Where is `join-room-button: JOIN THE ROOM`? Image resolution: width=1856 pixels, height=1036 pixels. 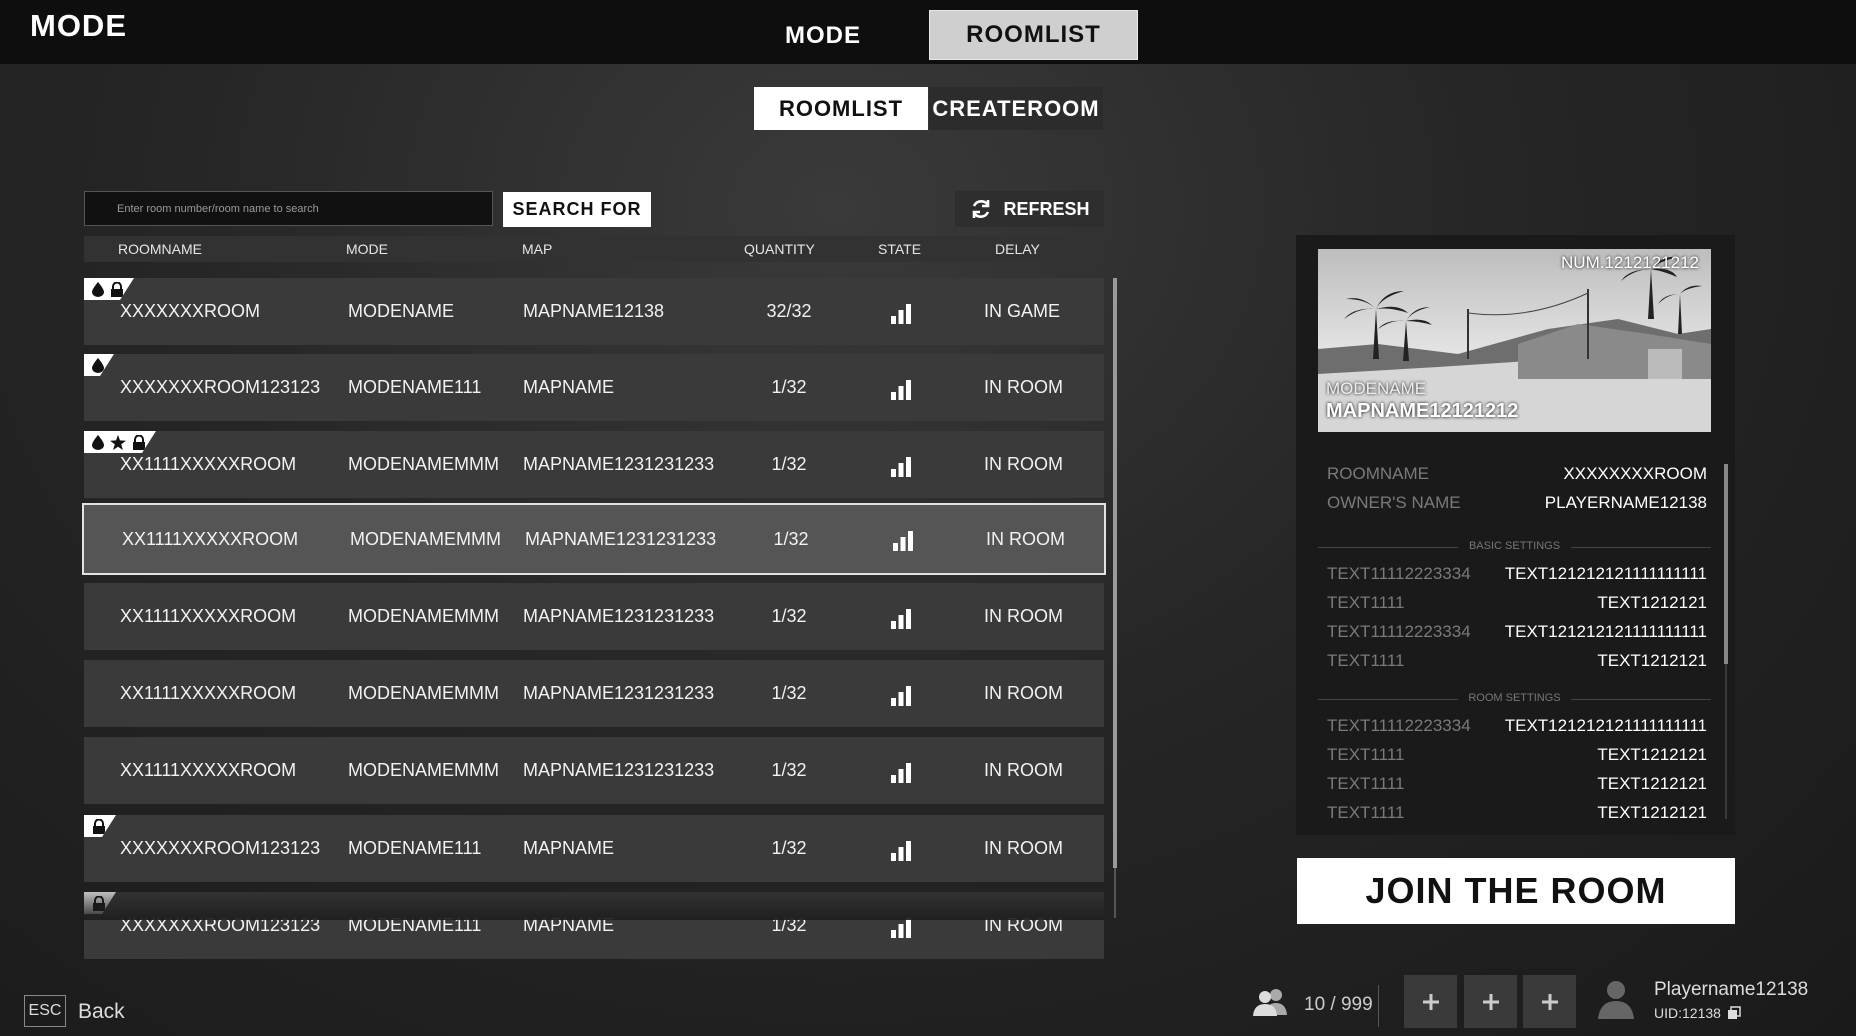 join-room-button: JOIN THE ROOM is located at coordinates (1516, 891).